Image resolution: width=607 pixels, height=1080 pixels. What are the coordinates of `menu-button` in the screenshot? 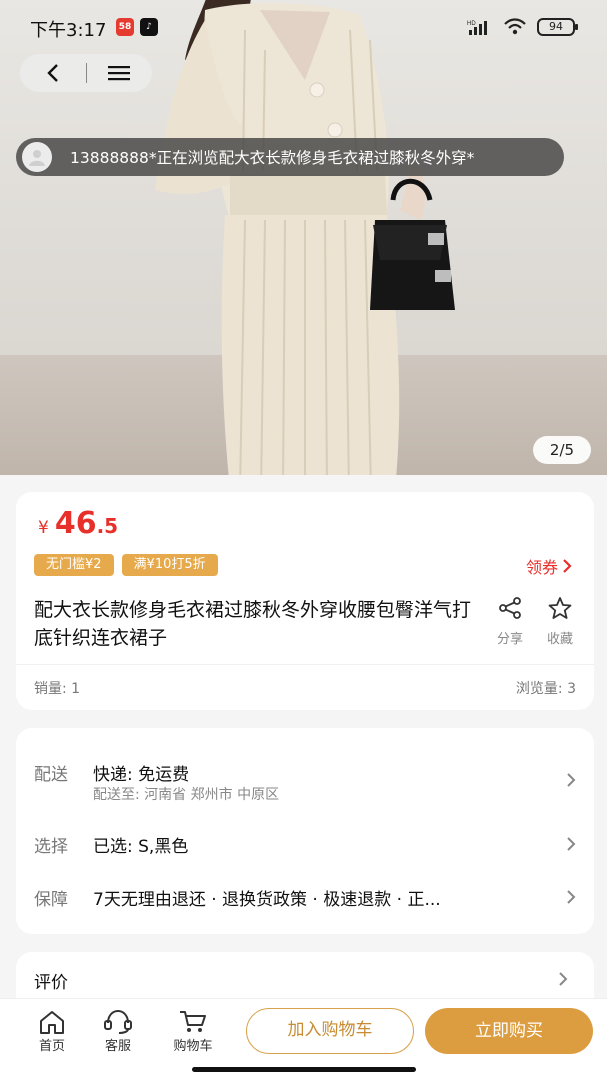 It's located at (120, 73).